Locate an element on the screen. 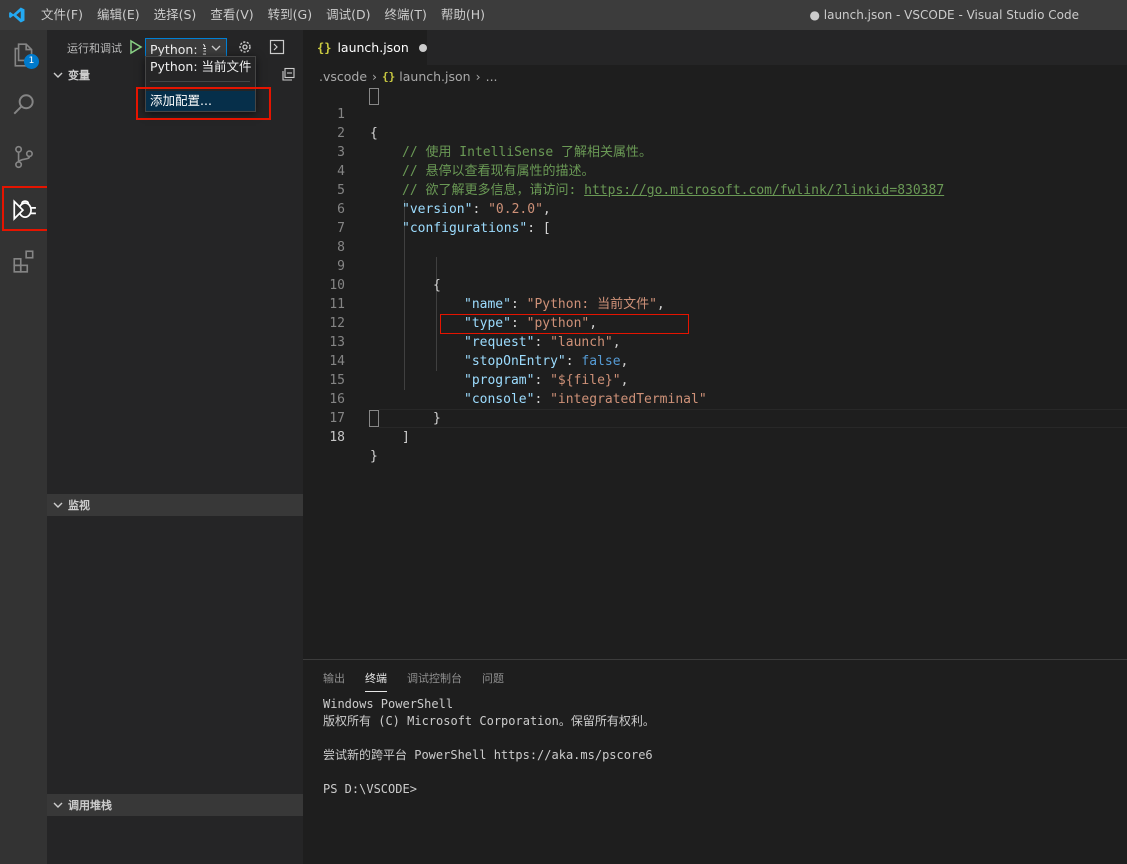  code-line: 15 "console": "integratedTerminal" is located at coordinates (715, 379).